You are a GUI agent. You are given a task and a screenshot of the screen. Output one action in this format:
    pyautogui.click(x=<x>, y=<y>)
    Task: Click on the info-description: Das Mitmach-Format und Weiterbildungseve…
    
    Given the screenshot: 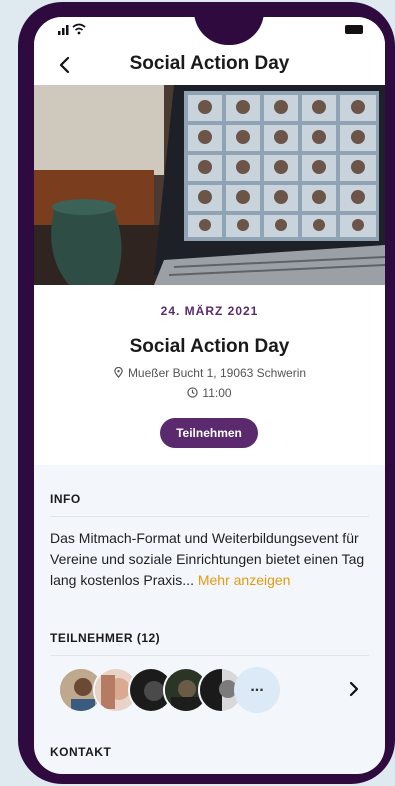 What is the action you would take?
    pyautogui.click(x=210, y=559)
    